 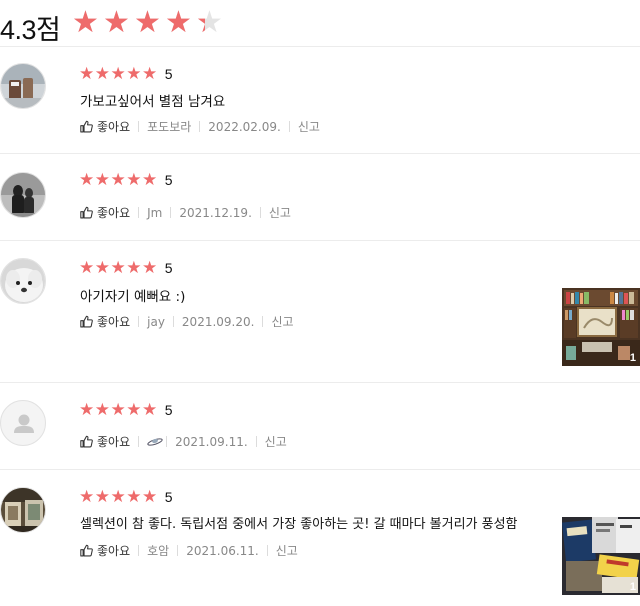 What do you see at coordinates (320, 23) in the screenshot?
I see `rating-summary: 4.3점 ★★ ★★ ★★ ★★ ★★` at bounding box center [320, 23].